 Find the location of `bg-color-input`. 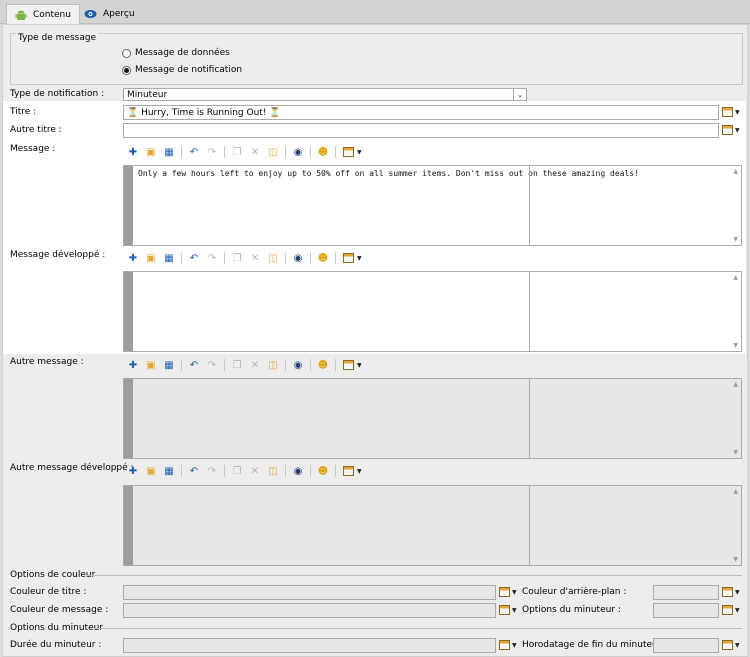

bg-color-input is located at coordinates (686, 592).